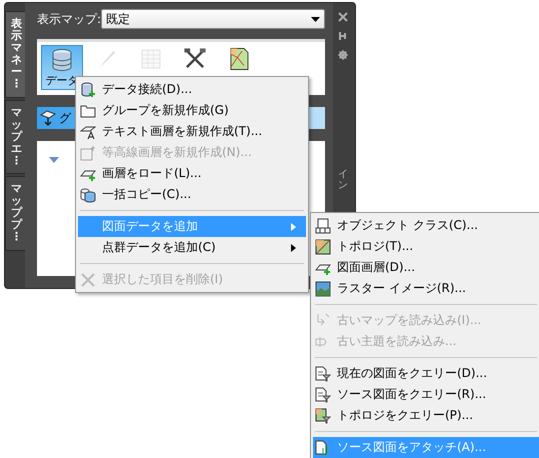  What do you see at coordinates (323, 246) in the screenshot?
I see `topology-icon` at bounding box center [323, 246].